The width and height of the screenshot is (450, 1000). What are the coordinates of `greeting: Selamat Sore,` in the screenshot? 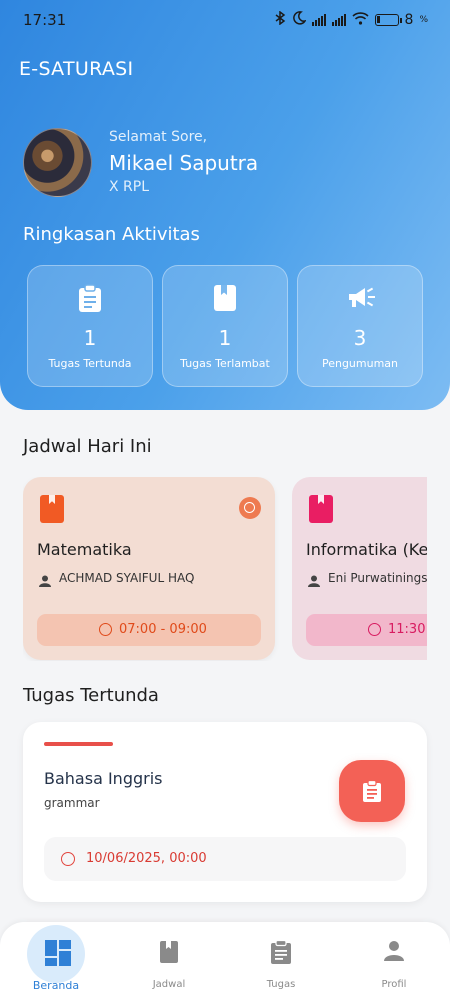 It's located at (158, 137).